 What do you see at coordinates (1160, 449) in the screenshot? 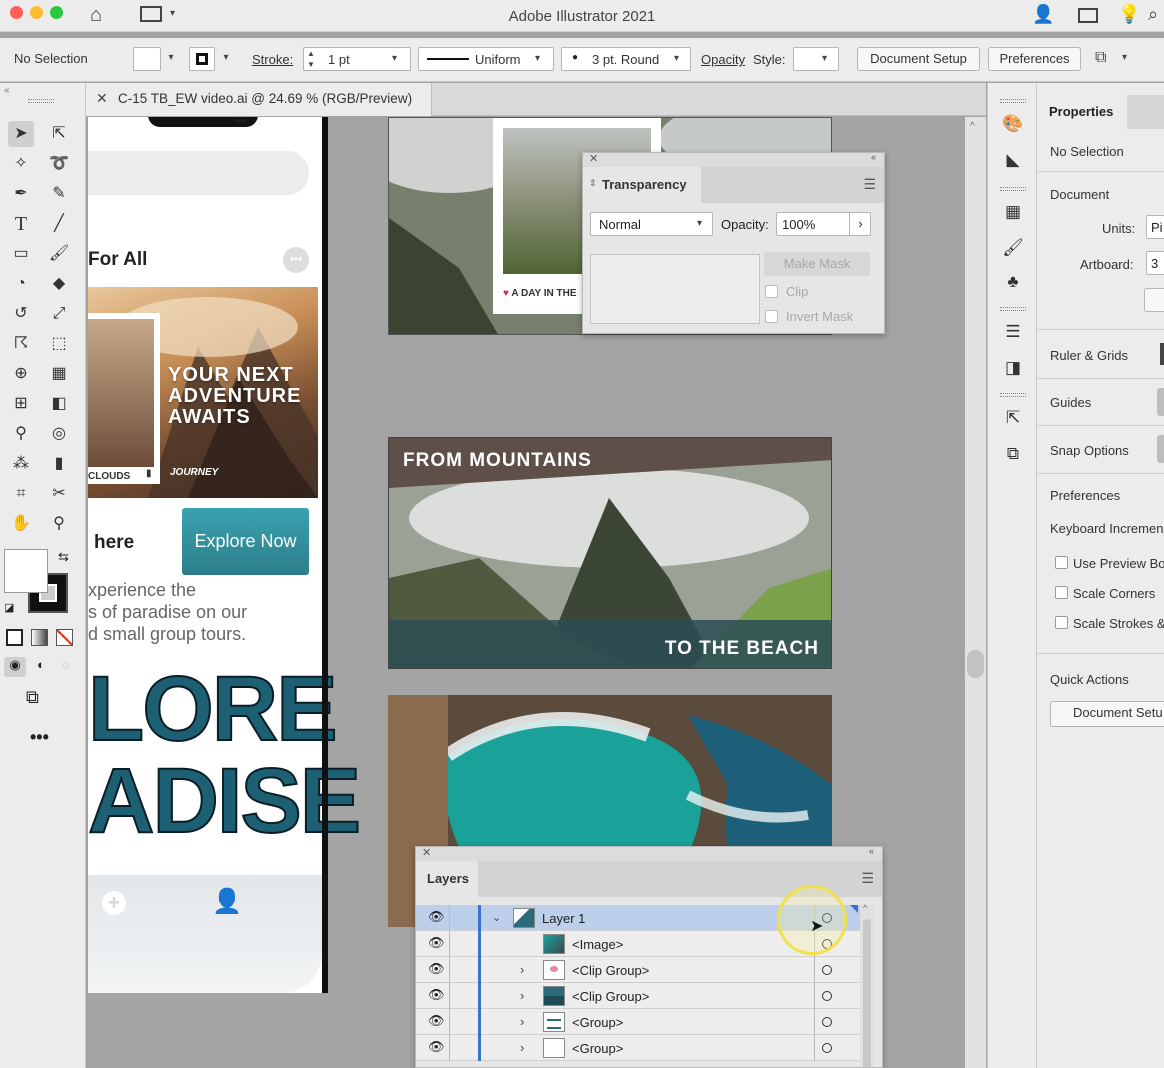
I see `snap-options-toggle` at bounding box center [1160, 449].